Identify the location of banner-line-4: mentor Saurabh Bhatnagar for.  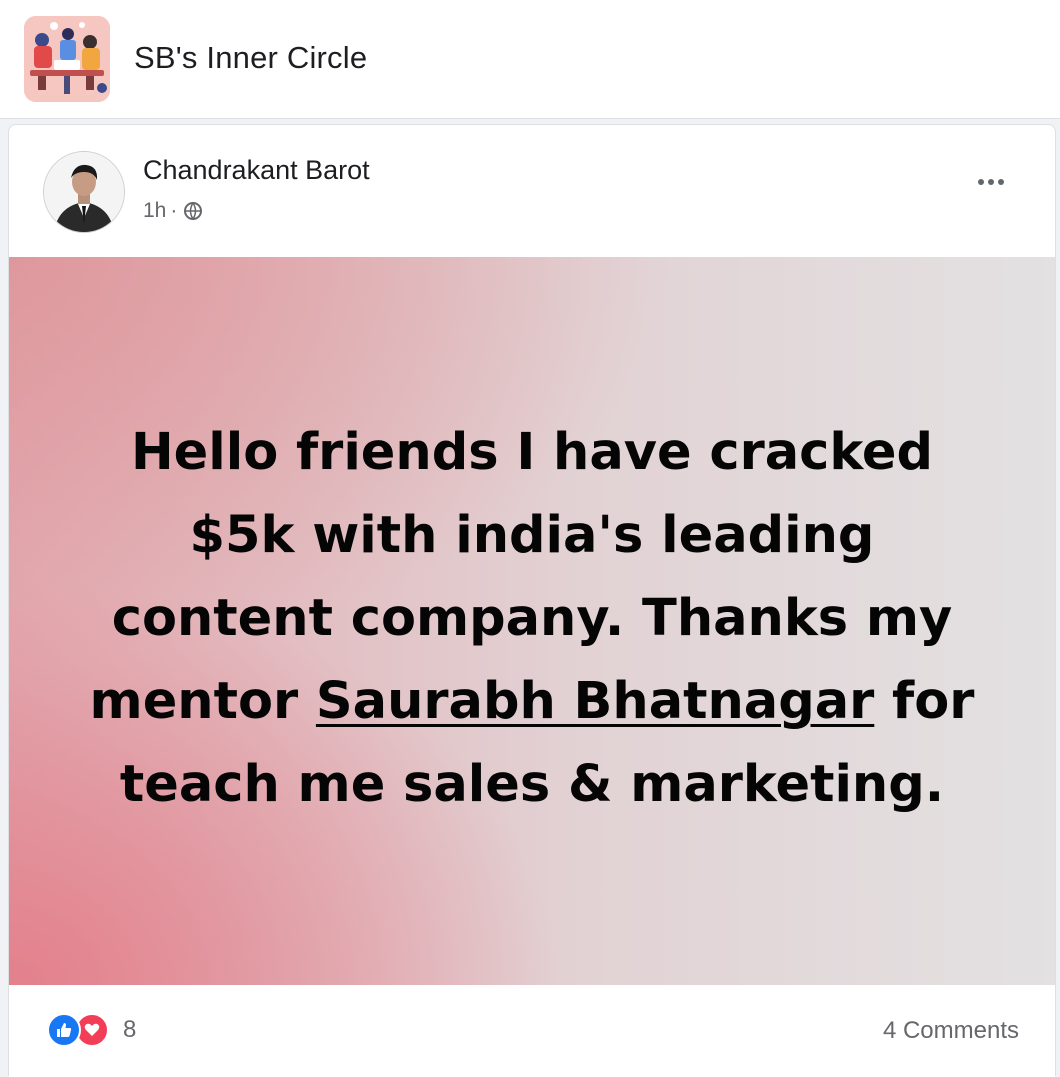
(532, 701).